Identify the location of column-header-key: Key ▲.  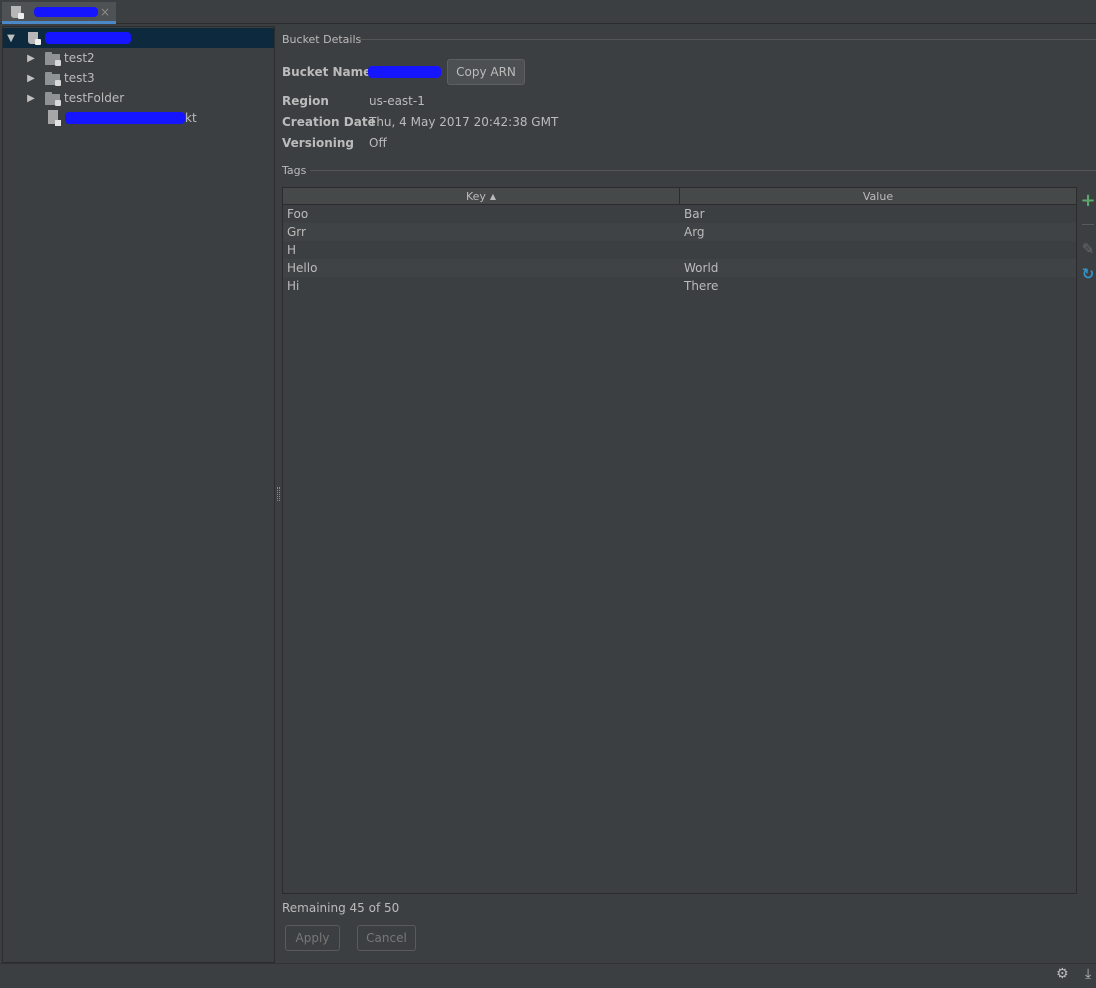
(481, 196).